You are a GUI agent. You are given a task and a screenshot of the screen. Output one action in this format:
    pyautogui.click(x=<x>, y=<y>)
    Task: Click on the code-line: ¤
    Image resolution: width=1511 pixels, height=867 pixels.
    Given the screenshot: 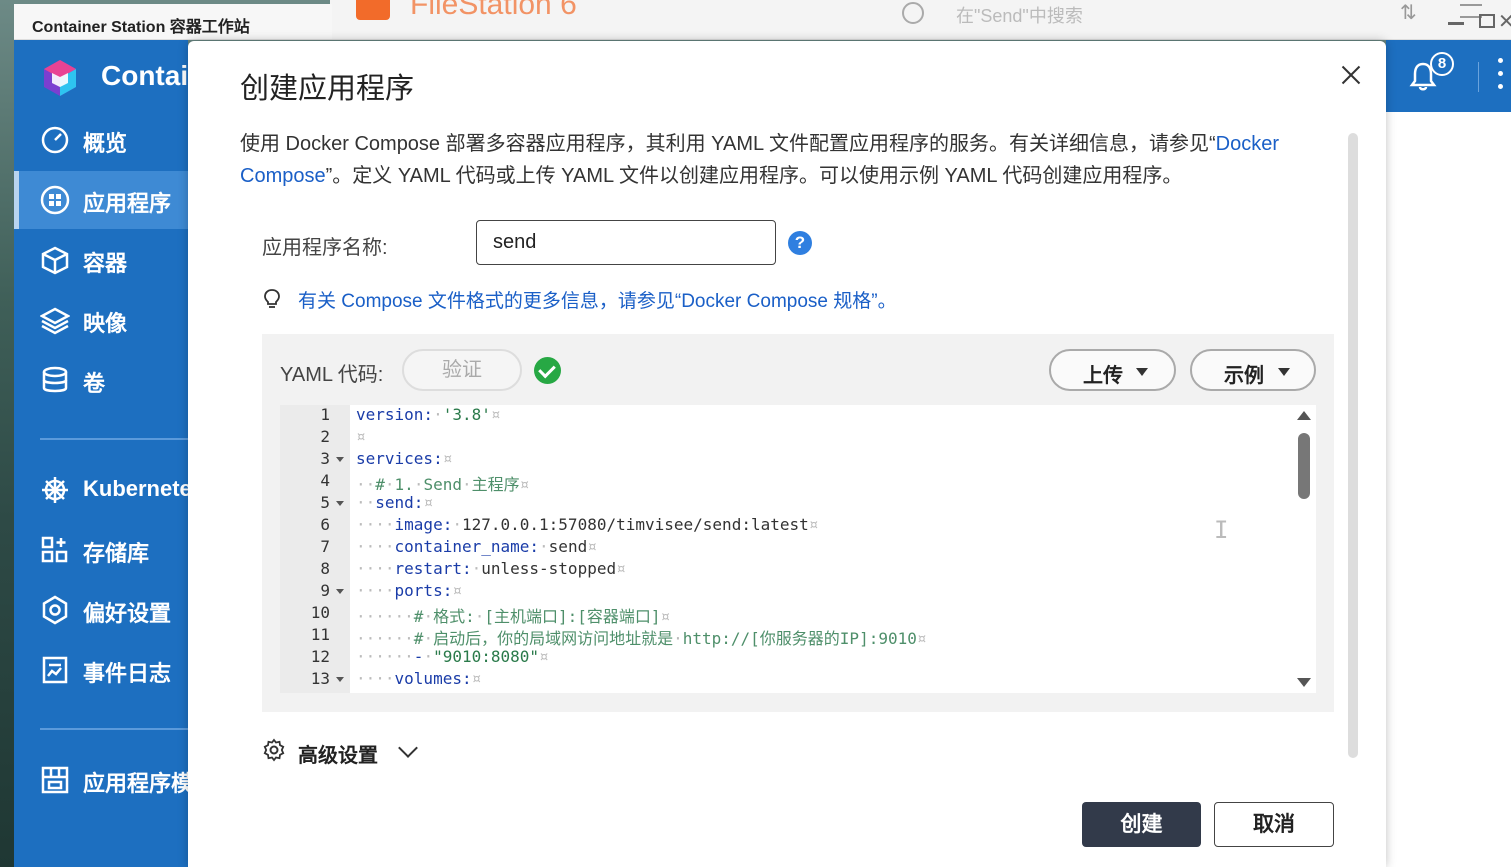 What is the action you would take?
    pyautogui.click(x=361, y=436)
    